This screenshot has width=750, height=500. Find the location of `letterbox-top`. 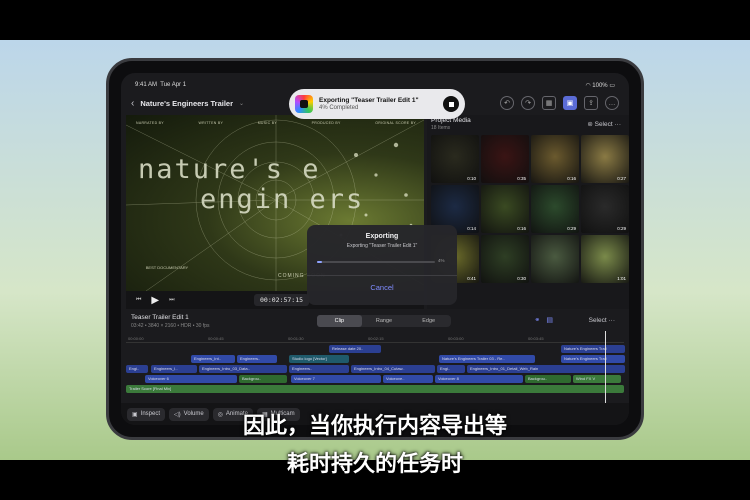

letterbox-top is located at coordinates (375, 20).